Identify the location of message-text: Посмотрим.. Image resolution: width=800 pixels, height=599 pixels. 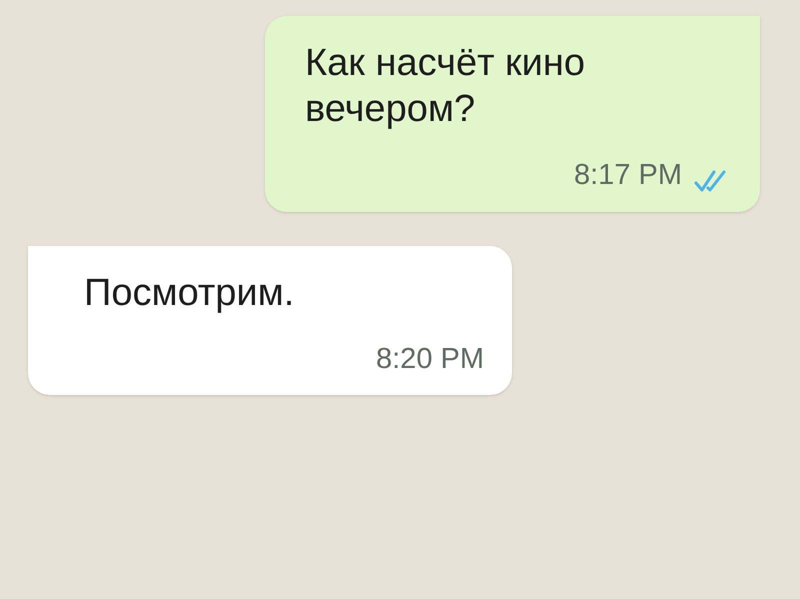
(190, 293).